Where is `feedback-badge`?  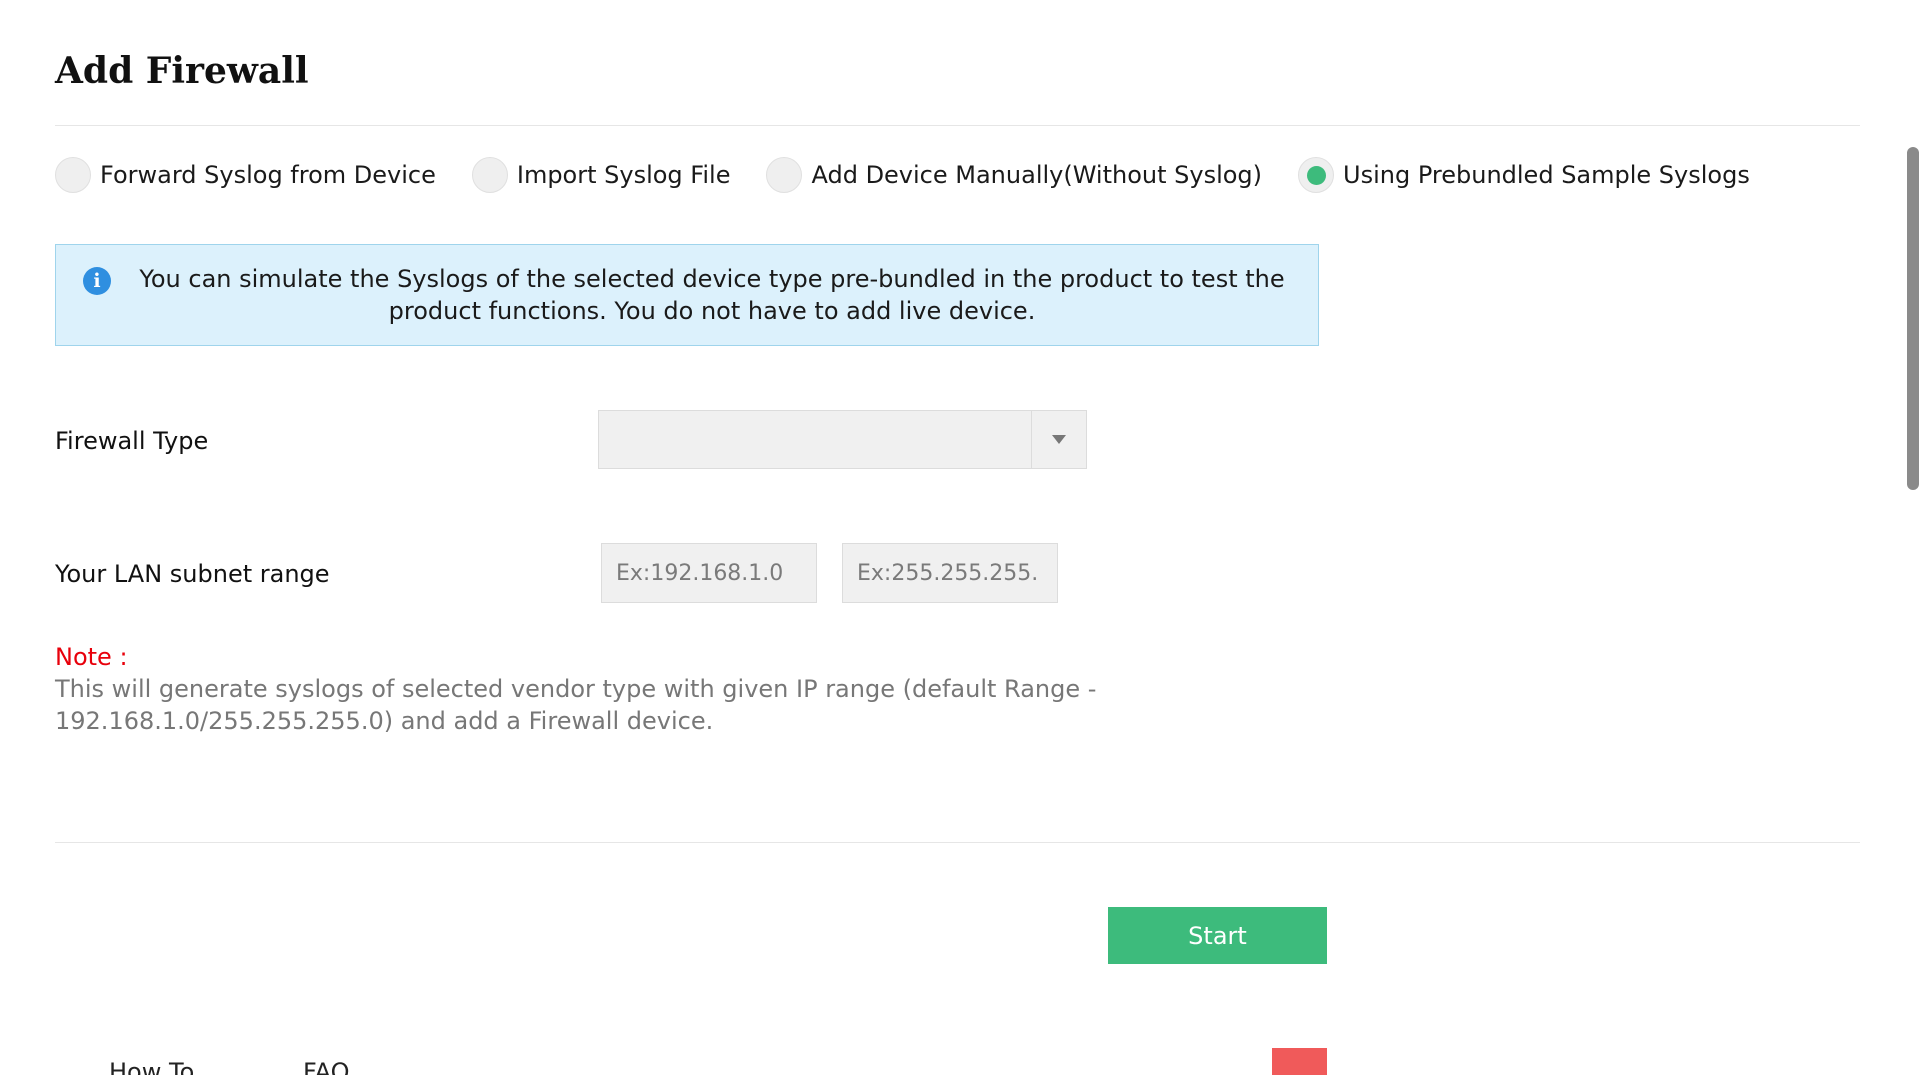
feedback-badge is located at coordinates (1299, 1061).